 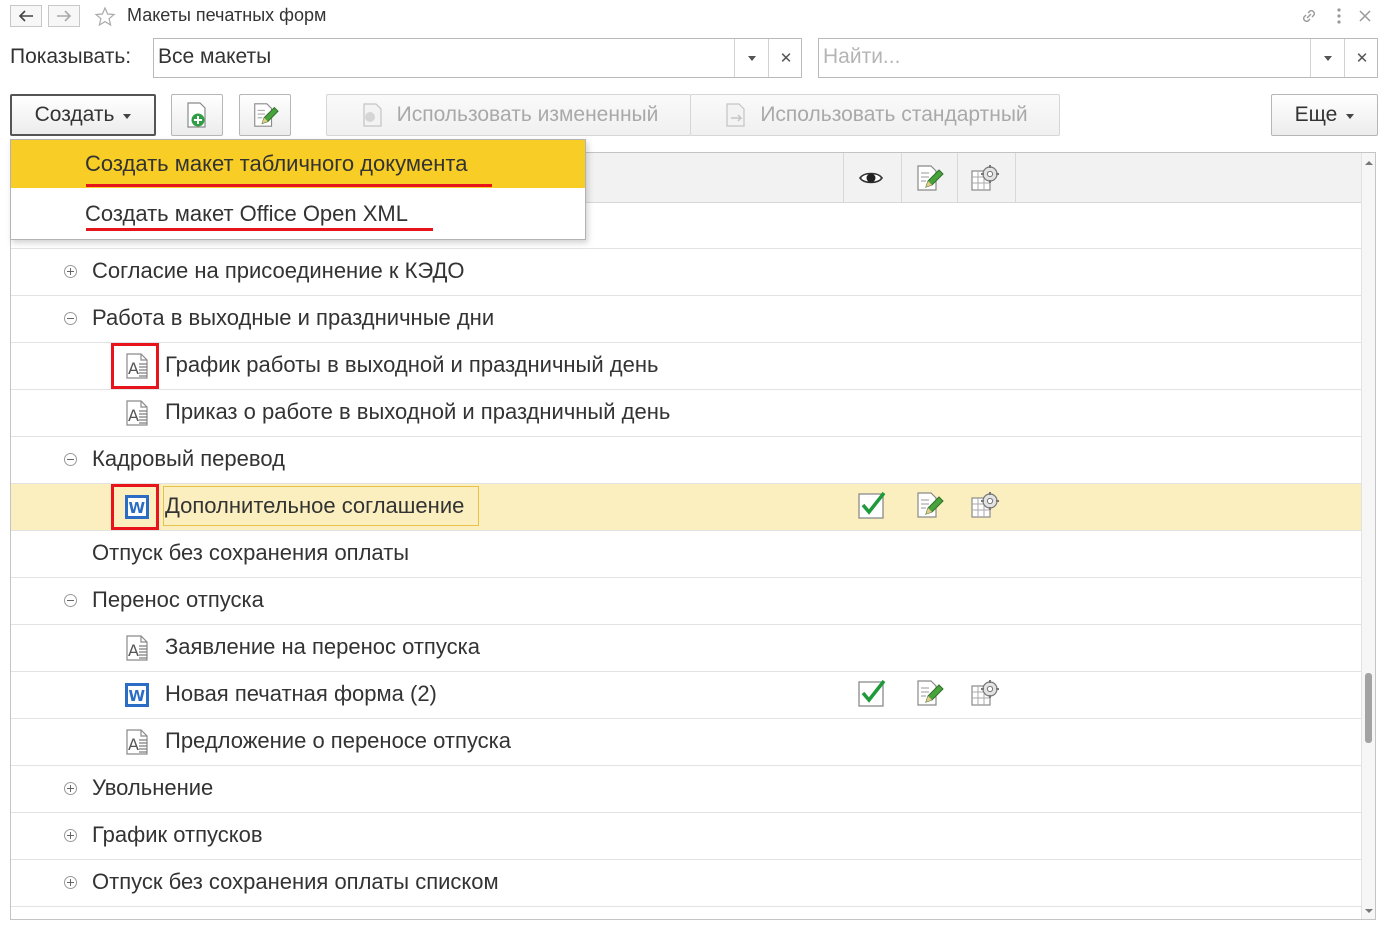 What do you see at coordinates (178, 599) in the screenshot?
I see `group-label: Перенос отпуска` at bounding box center [178, 599].